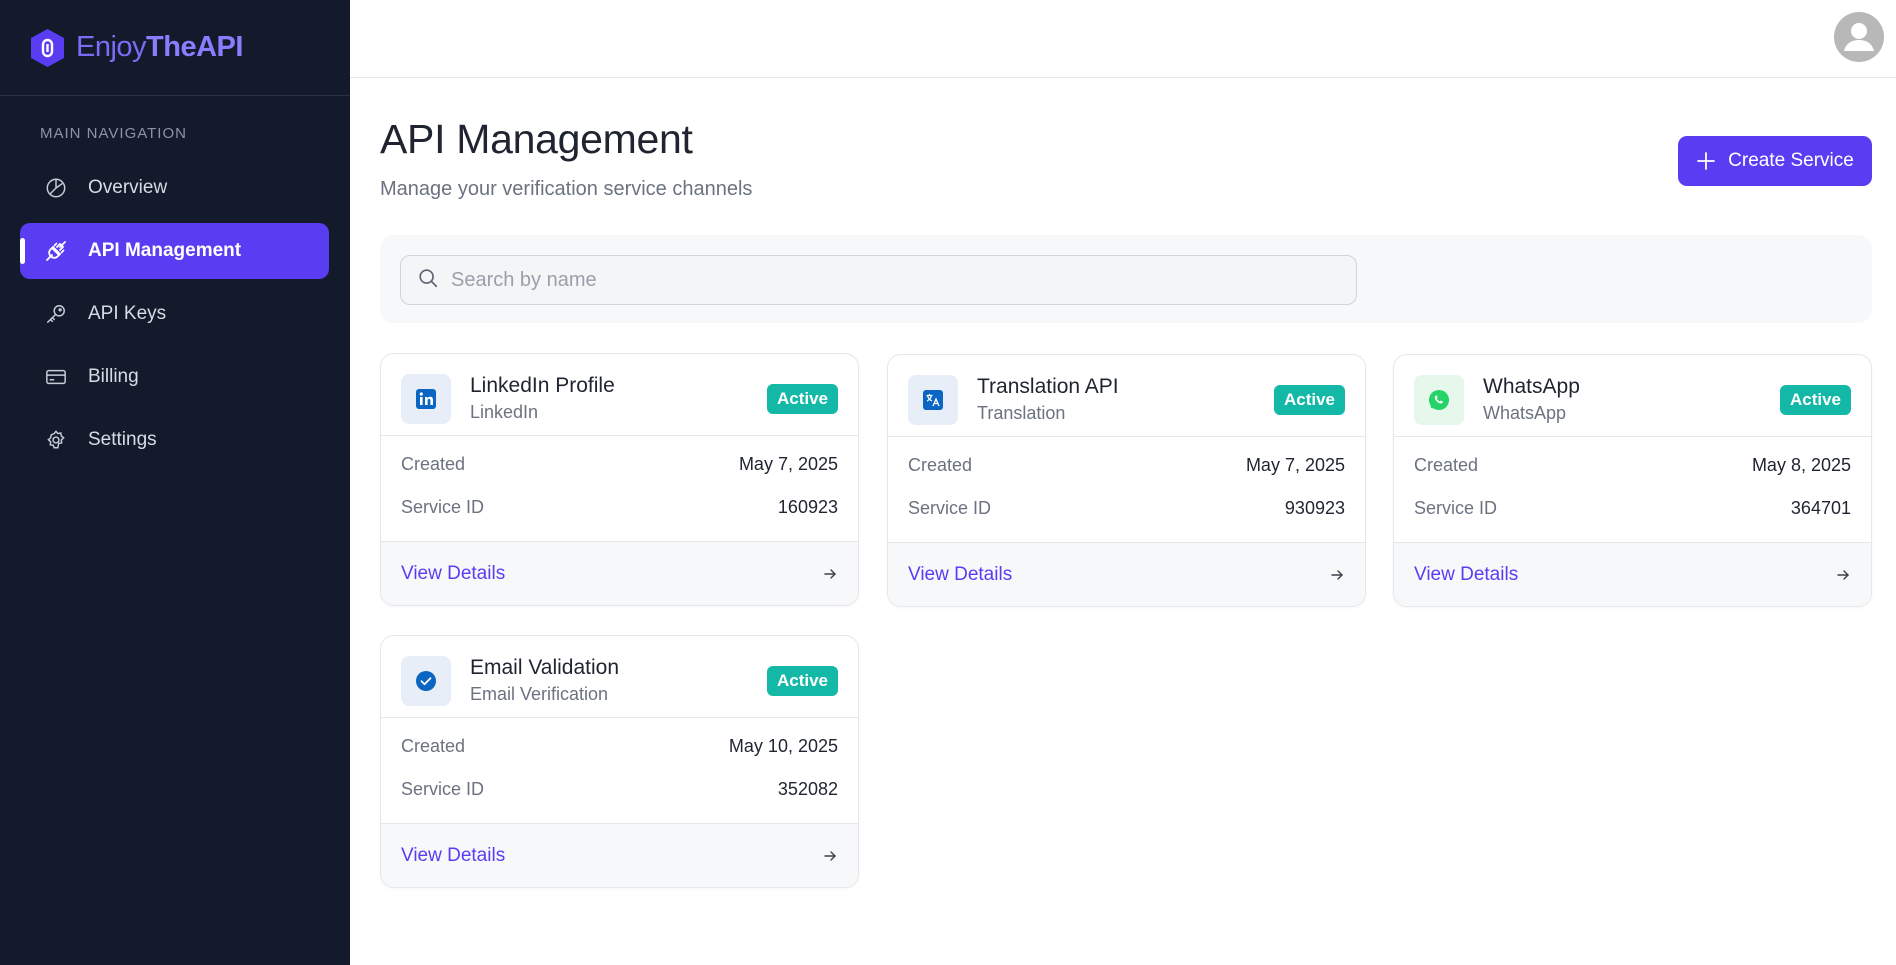 This screenshot has width=1896, height=965. Describe the element at coordinates (933, 400) in the screenshot. I see `translate-icon` at that location.